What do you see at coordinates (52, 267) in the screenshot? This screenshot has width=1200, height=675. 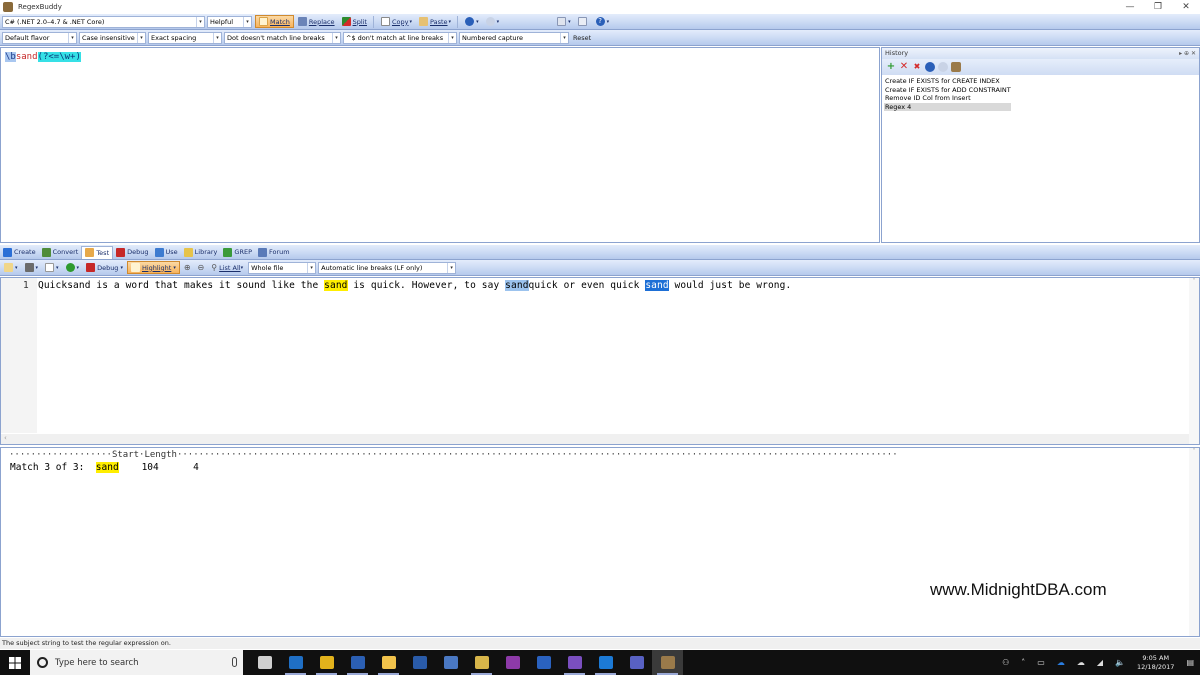 I see `clipboard-button: ▾` at bounding box center [52, 267].